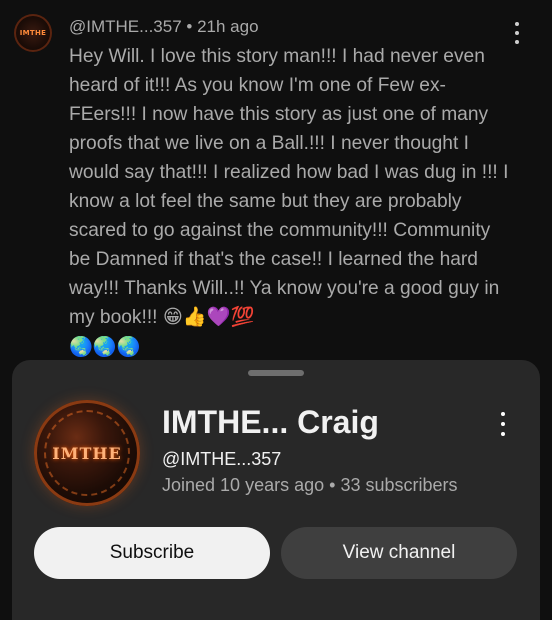 The height and width of the screenshot is (620, 552). What do you see at coordinates (152, 553) in the screenshot?
I see `subscribe-button: Subscribe` at bounding box center [152, 553].